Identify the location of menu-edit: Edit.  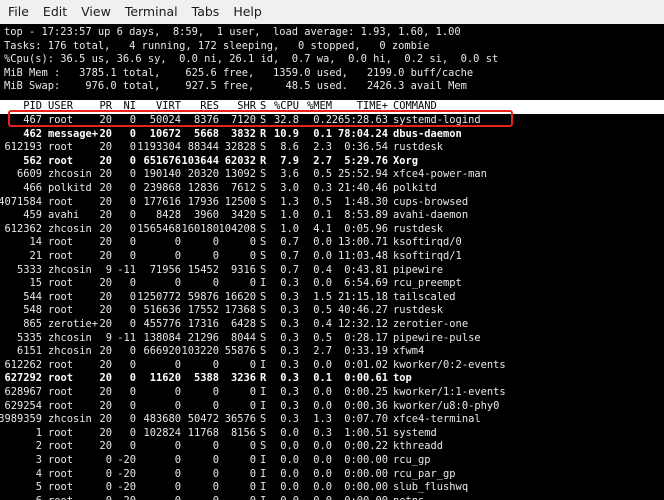
(55, 12).